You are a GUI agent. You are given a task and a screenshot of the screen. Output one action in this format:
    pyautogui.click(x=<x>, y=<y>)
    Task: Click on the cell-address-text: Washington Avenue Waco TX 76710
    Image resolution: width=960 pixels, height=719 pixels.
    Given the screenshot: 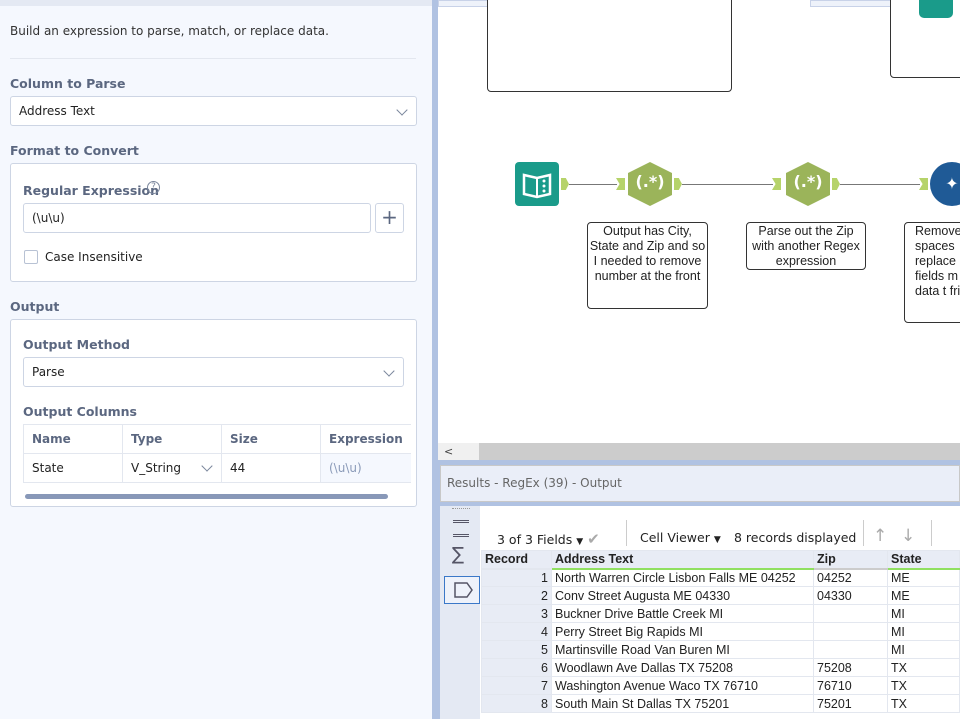 What is the action you would take?
    pyautogui.click(x=682, y=685)
    